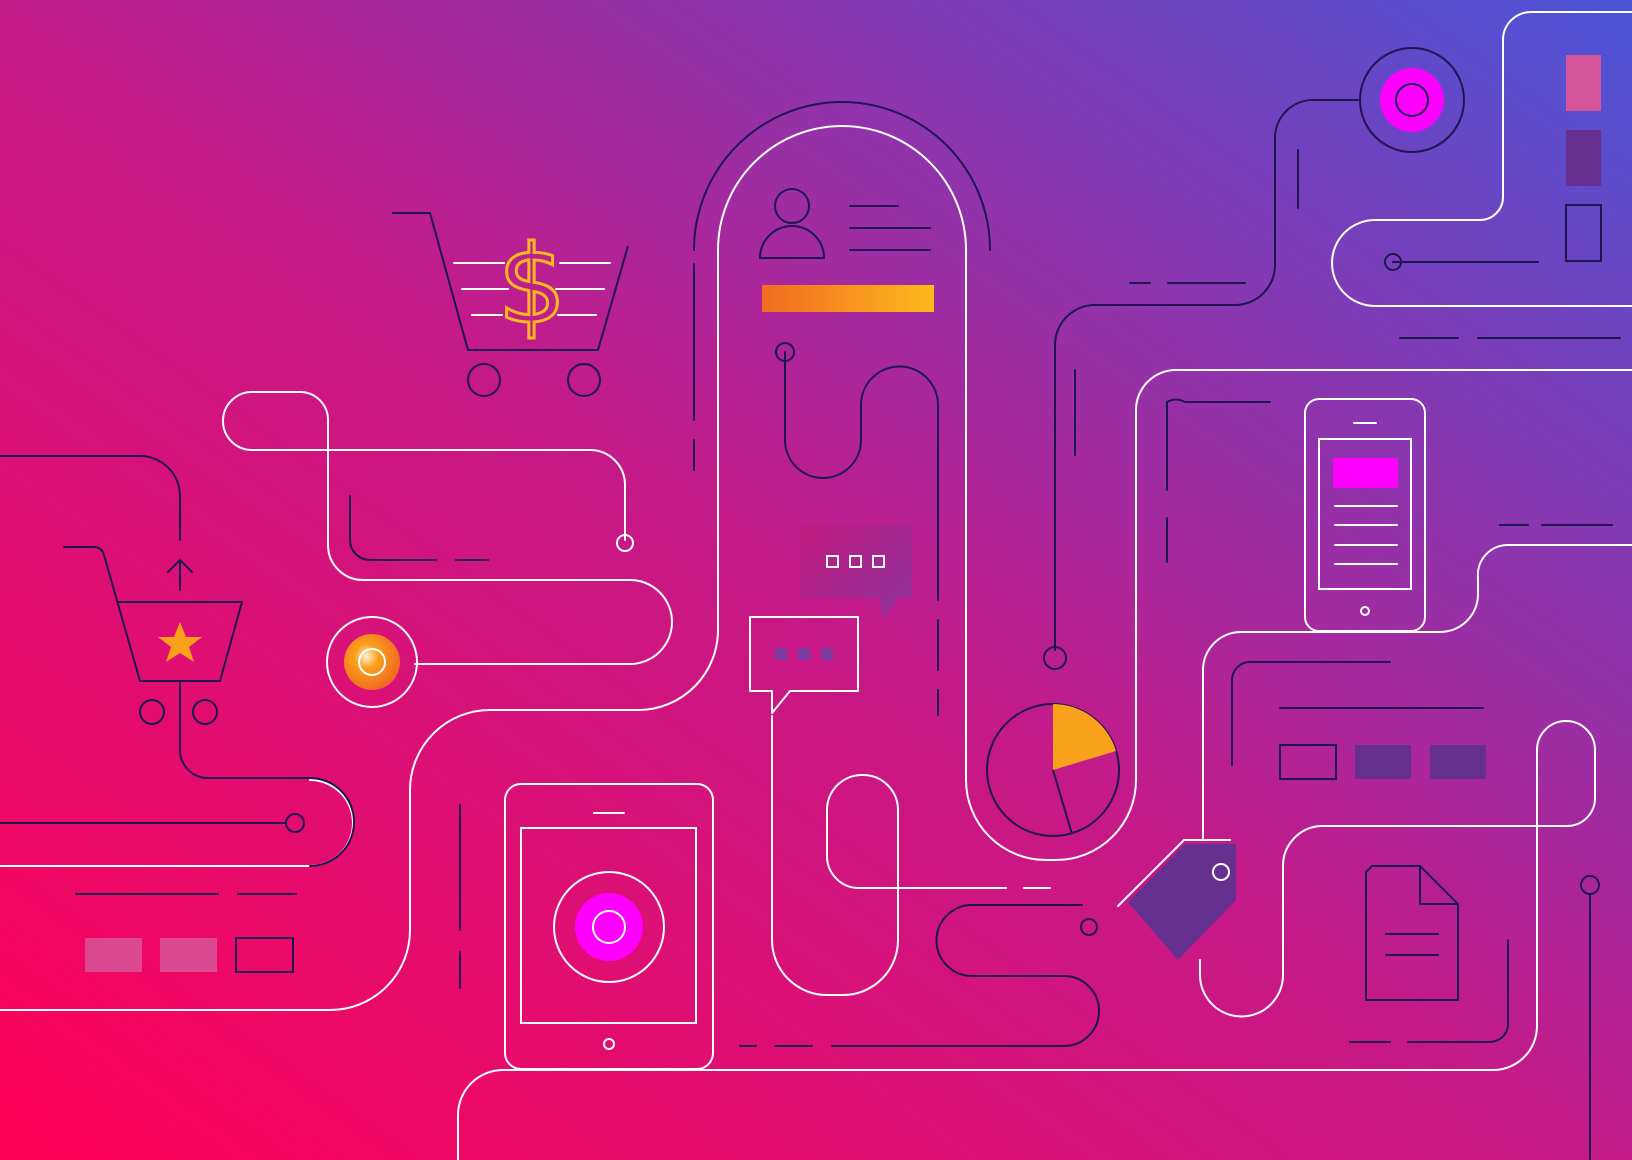 The width and height of the screenshot is (1632, 1160). What do you see at coordinates (532, 285) in the screenshot?
I see `dollar-sign-icon: $` at bounding box center [532, 285].